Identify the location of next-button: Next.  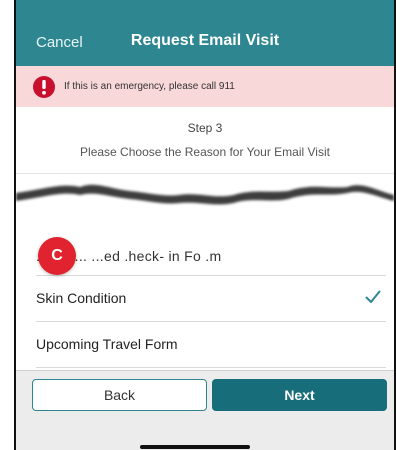
(299, 395).